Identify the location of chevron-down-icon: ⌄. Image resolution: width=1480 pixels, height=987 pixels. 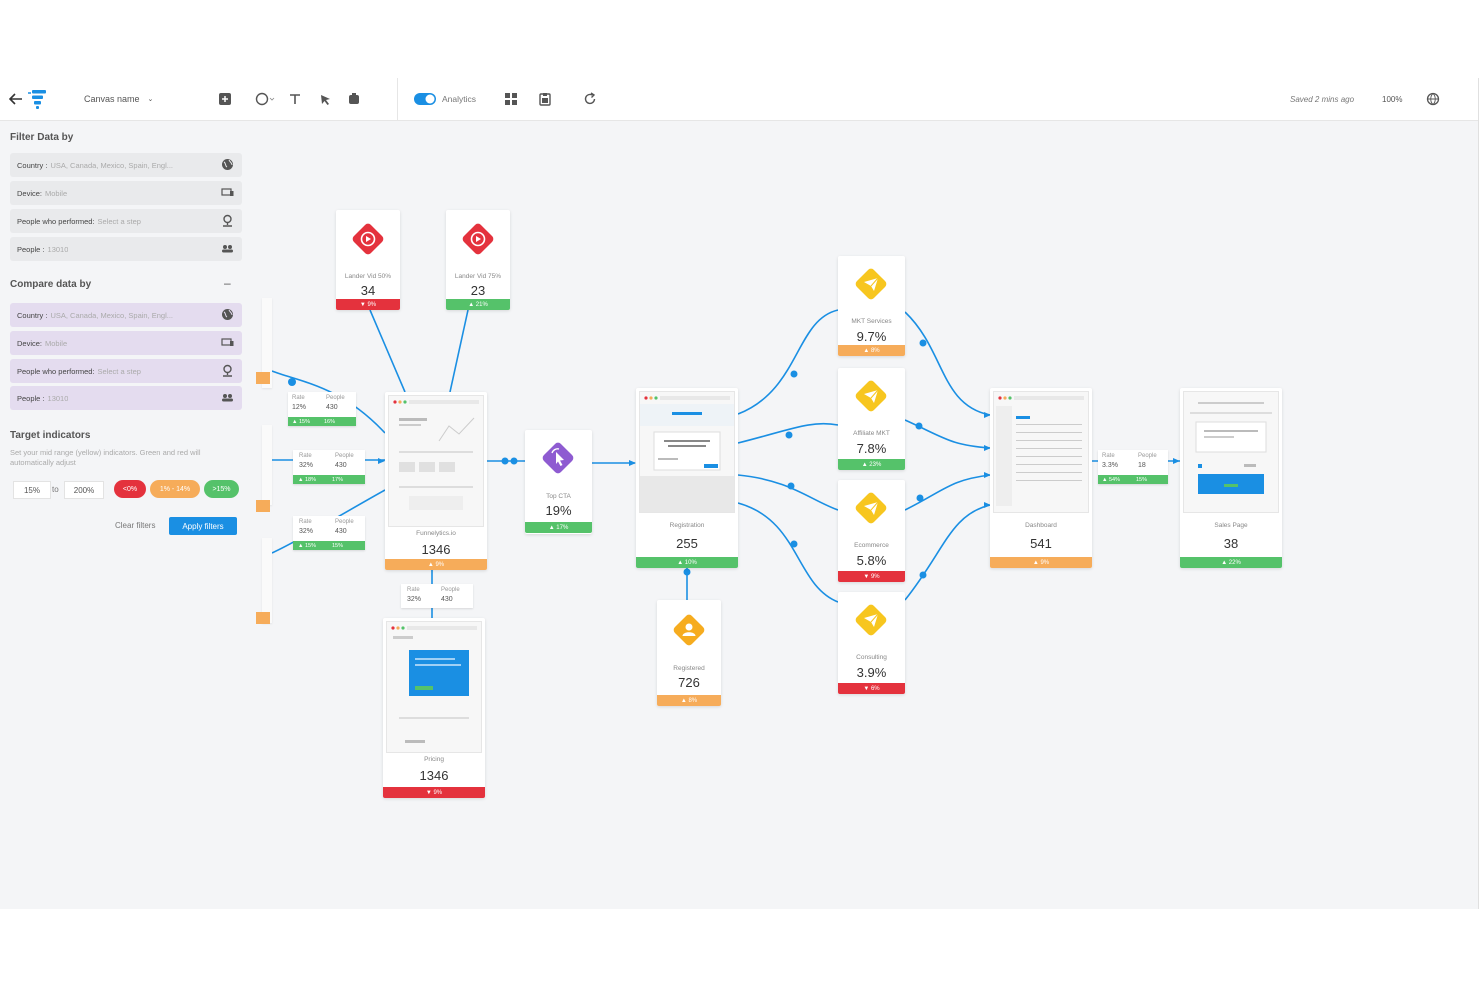
(150, 99).